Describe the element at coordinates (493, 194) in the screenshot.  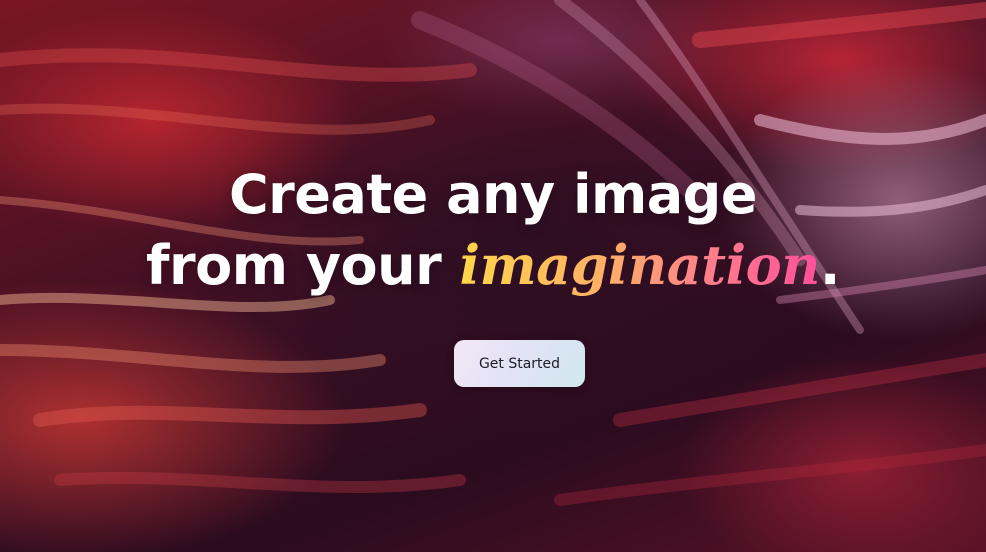
I see `headline-line-1: Create any image` at that location.